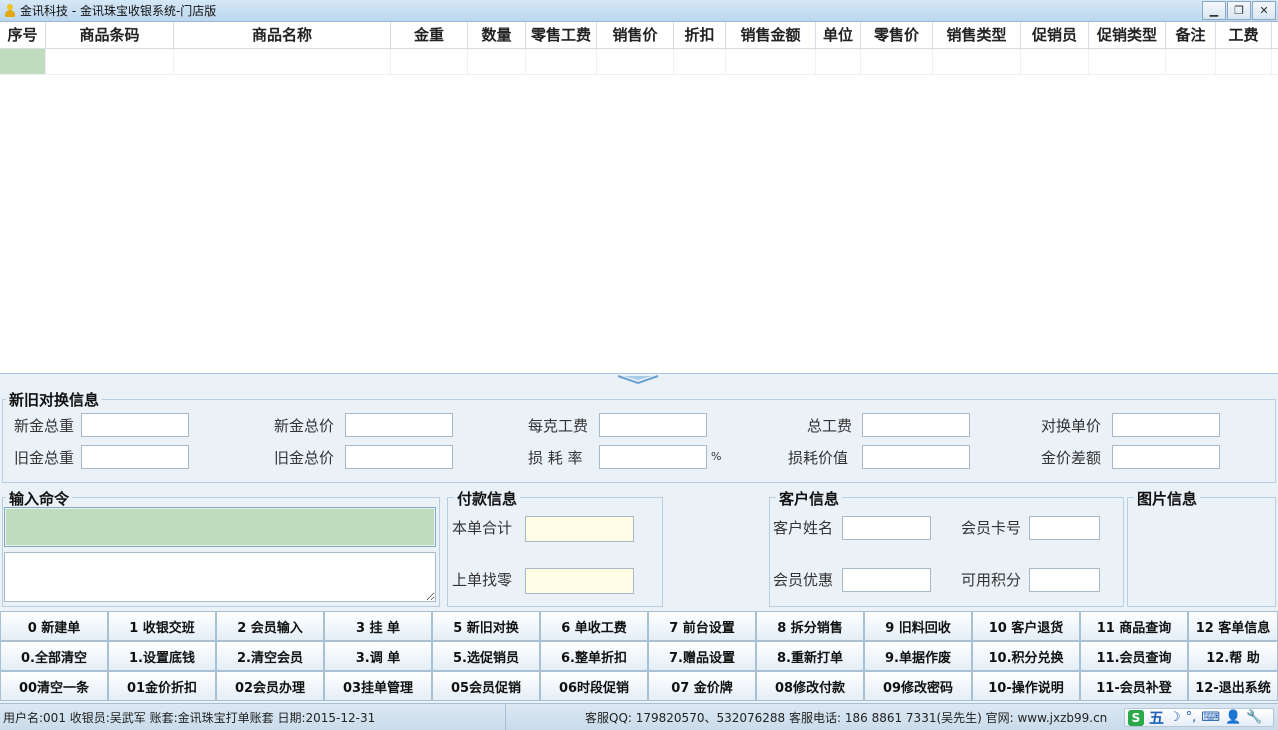 The height and width of the screenshot is (730, 1278). What do you see at coordinates (1026, 686) in the screenshot?
I see `manual-button: 10-操作说明` at bounding box center [1026, 686].